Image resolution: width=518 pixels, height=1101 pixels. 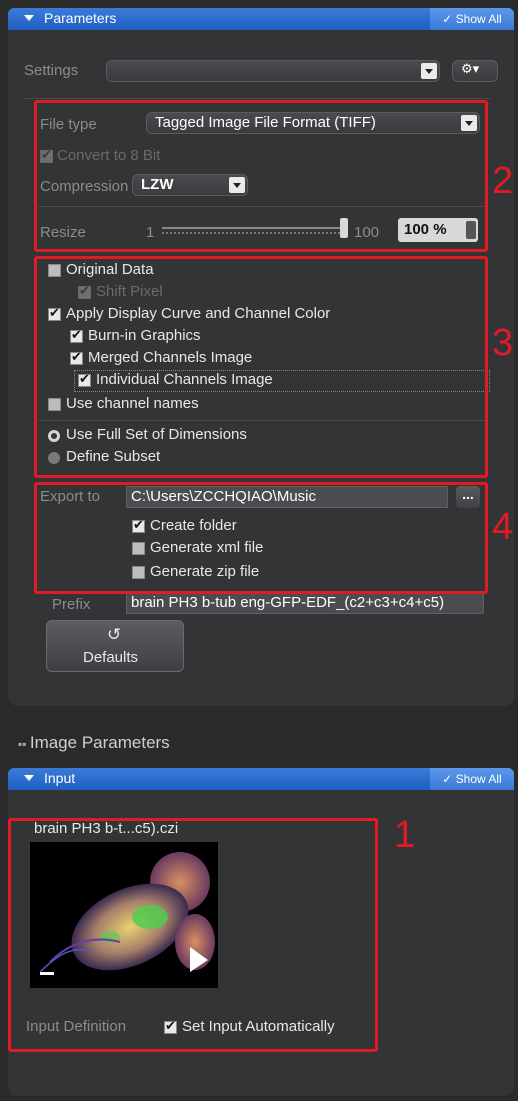 What do you see at coordinates (405, 835) in the screenshot?
I see `annotation-number-1: 1` at bounding box center [405, 835].